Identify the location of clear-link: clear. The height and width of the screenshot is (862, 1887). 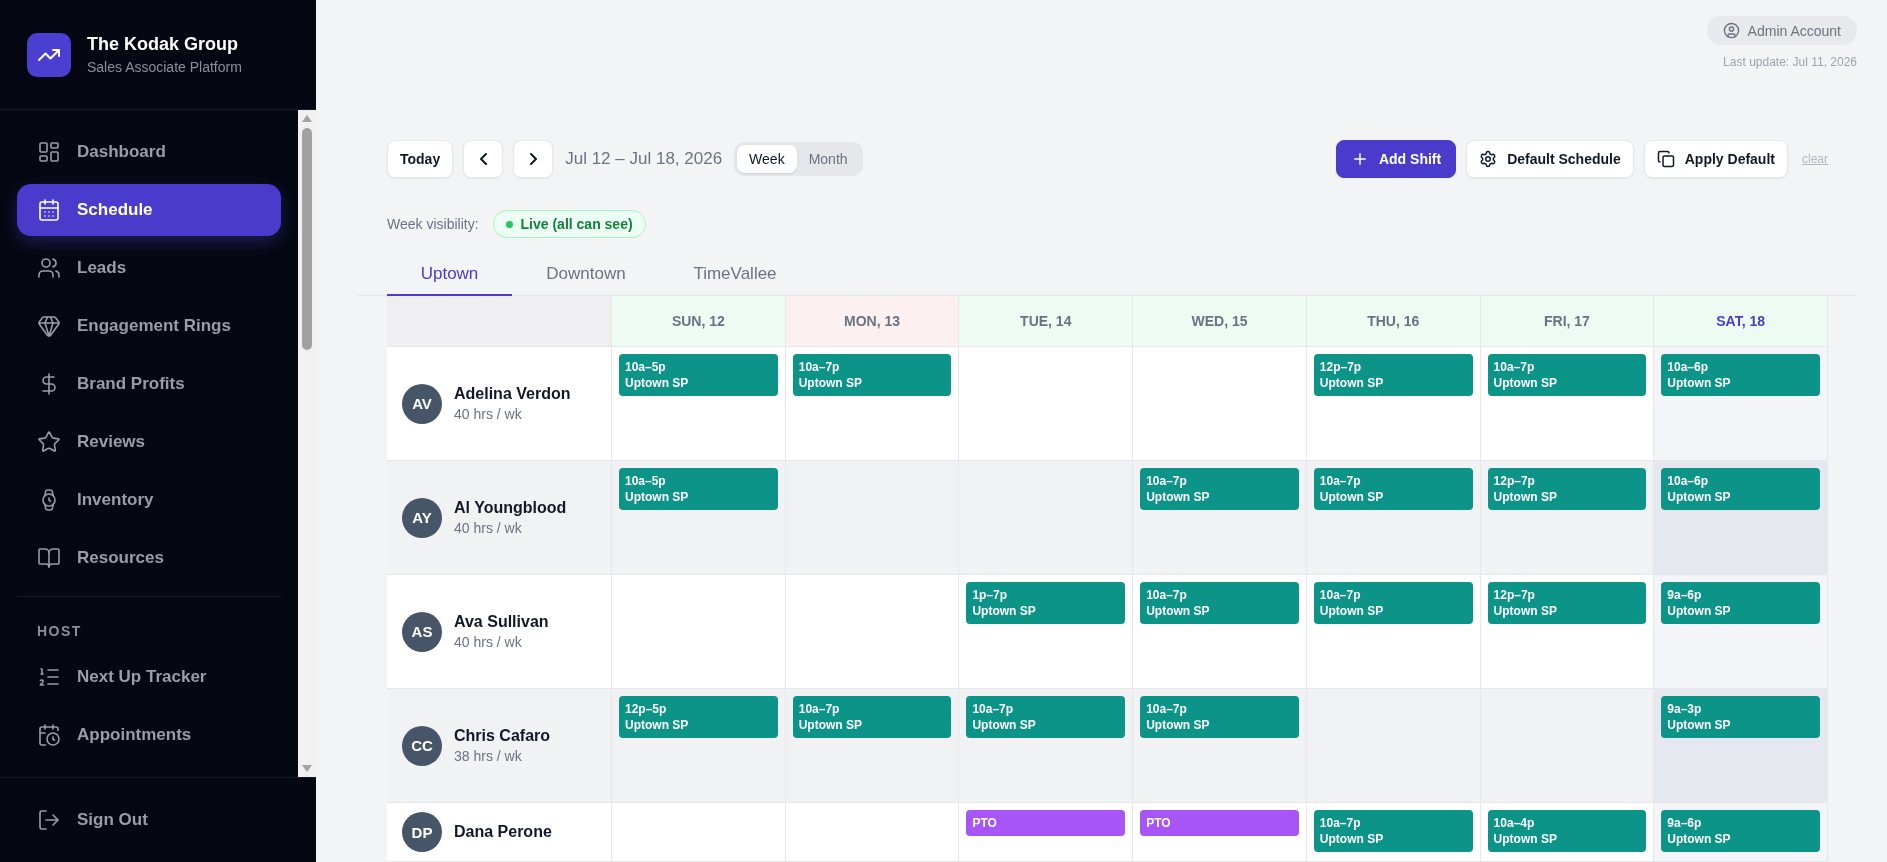
(1815, 159).